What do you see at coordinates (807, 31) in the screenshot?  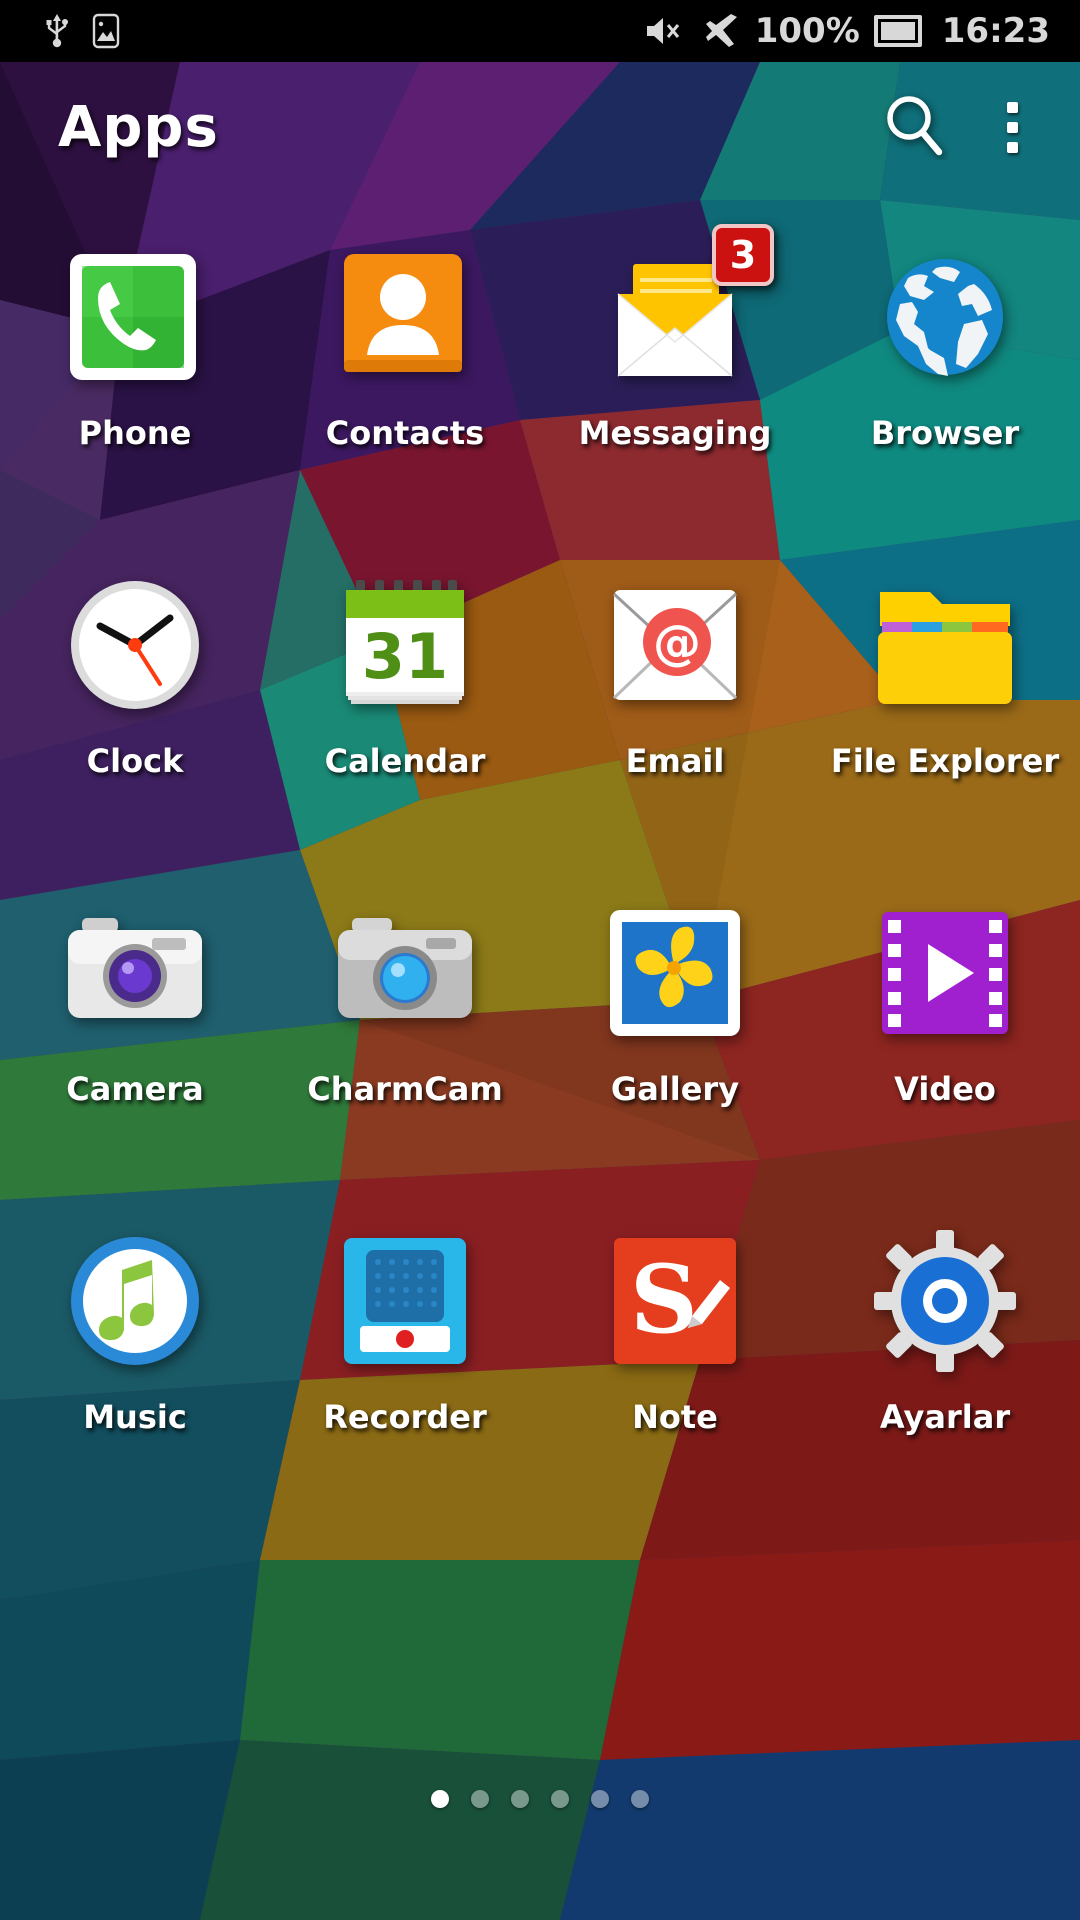 I see `battery-percent-label: 100%` at bounding box center [807, 31].